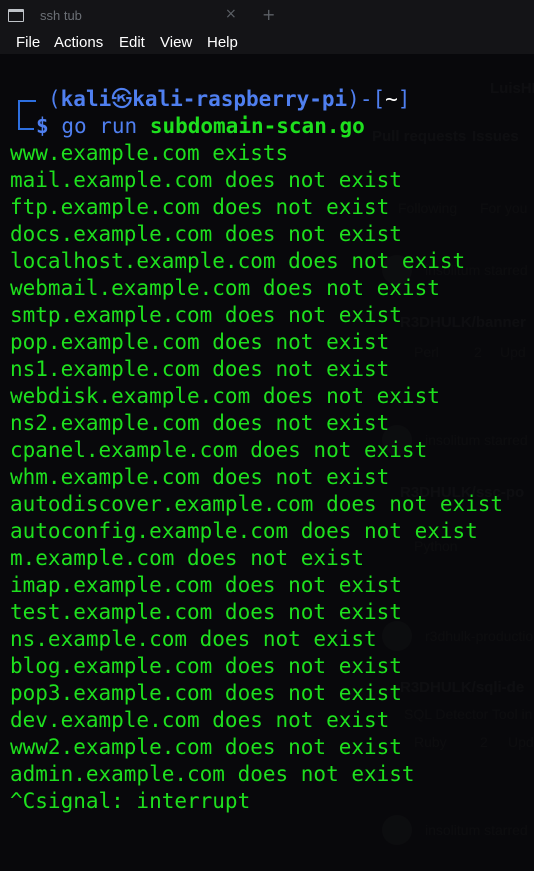 The image size is (534, 871). I want to click on output-line: docs.example.com does not exist, so click(206, 234).